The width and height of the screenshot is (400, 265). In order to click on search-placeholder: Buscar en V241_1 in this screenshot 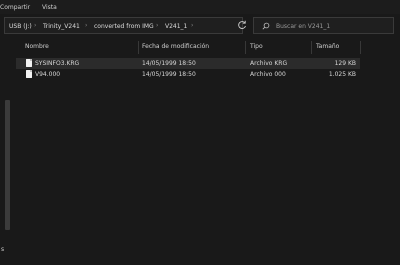, I will do `click(303, 26)`.